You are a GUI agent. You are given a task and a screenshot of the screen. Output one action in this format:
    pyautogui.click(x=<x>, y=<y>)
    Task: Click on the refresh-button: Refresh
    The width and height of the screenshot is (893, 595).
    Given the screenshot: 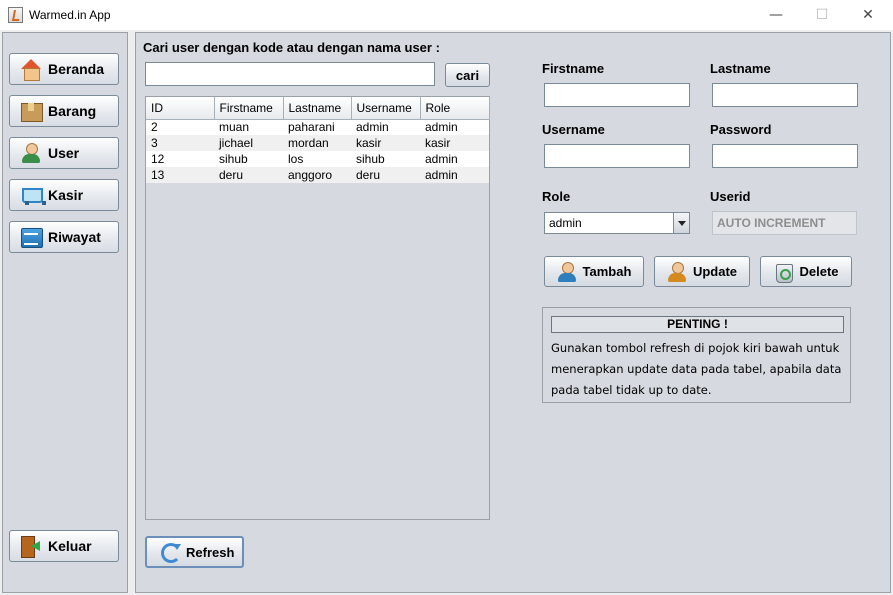 What is the action you would take?
    pyautogui.click(x=194, y=552)
    